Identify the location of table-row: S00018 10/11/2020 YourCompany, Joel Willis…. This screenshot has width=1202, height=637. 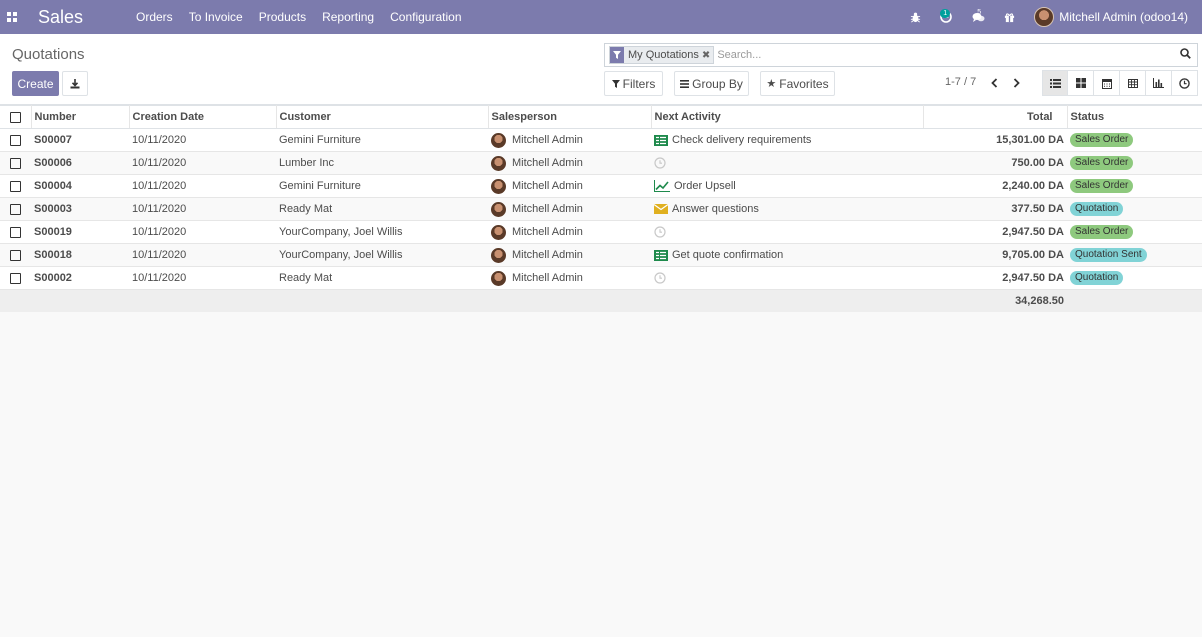
(601, 255).